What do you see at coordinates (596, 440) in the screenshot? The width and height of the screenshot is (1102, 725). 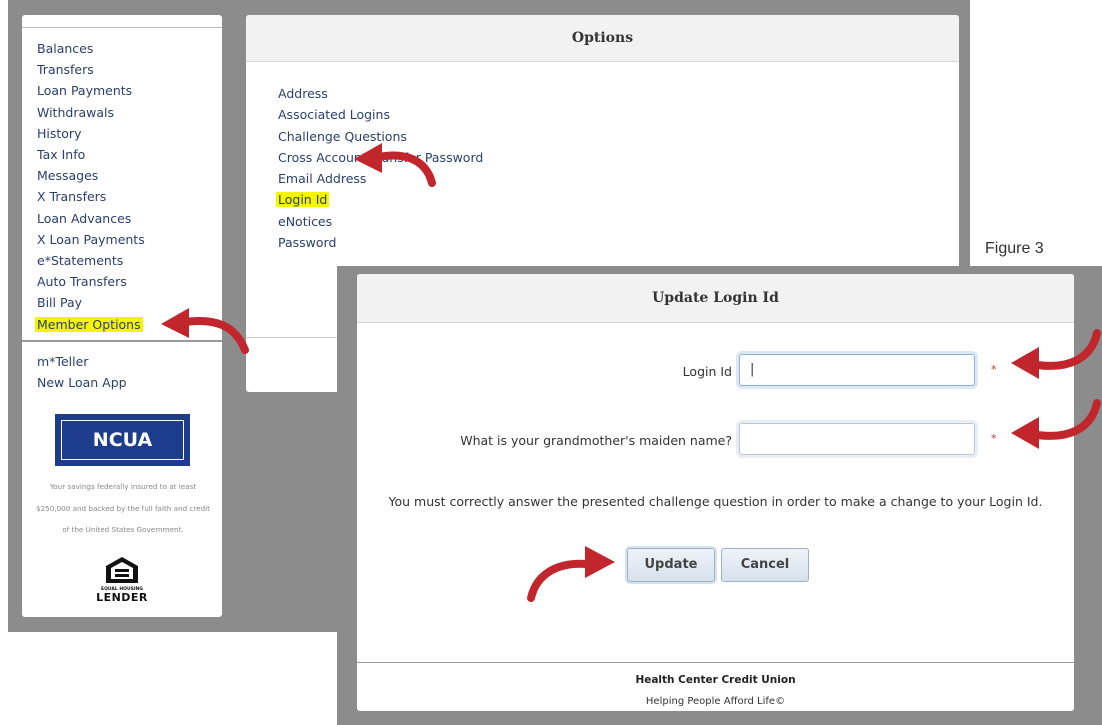 I see `challenge-question-label: What is your grandmother's maiden name?` at bounding box center [596, 440].